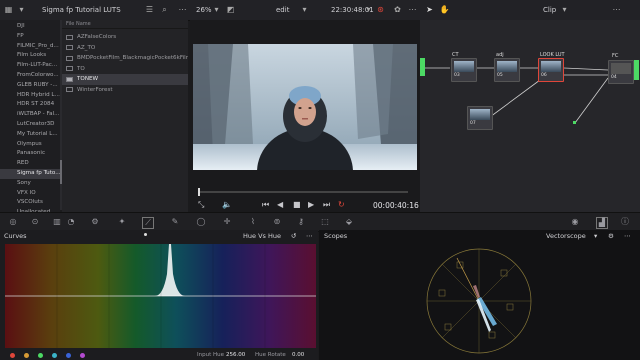 The width and height of the screenshot is (640, 360). What do you see at coordinates (326, 205) in the screenshot?
I see `skip-to-end-icon: ⏭` at bounding box center [326, 205].